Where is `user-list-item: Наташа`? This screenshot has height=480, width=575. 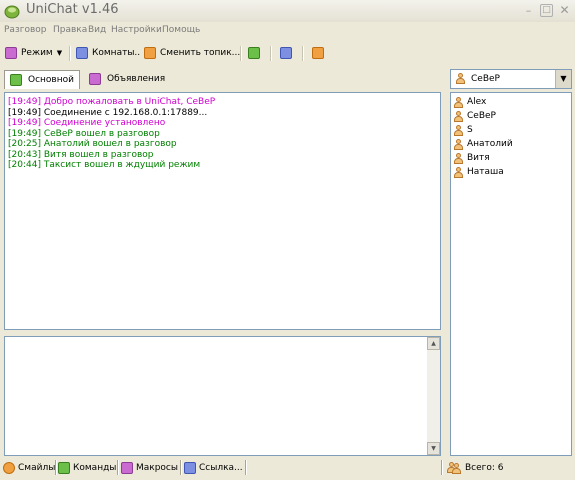 user-list-item: Наташа is located at coordinates (478, 172).